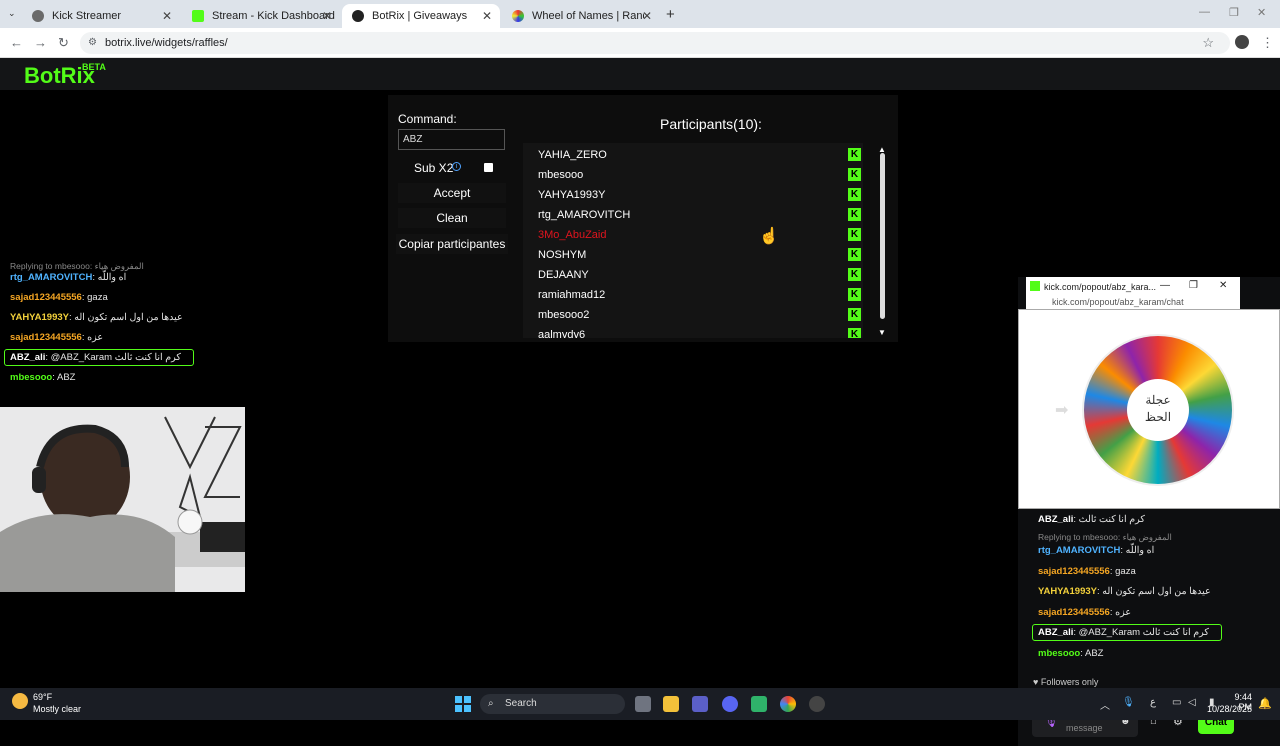 This screenshot has height=746, width=1280. Describe the element at coordinates (1208, 43) in the screenshot. I see `bookmark-star-icon: ☆` at that location.